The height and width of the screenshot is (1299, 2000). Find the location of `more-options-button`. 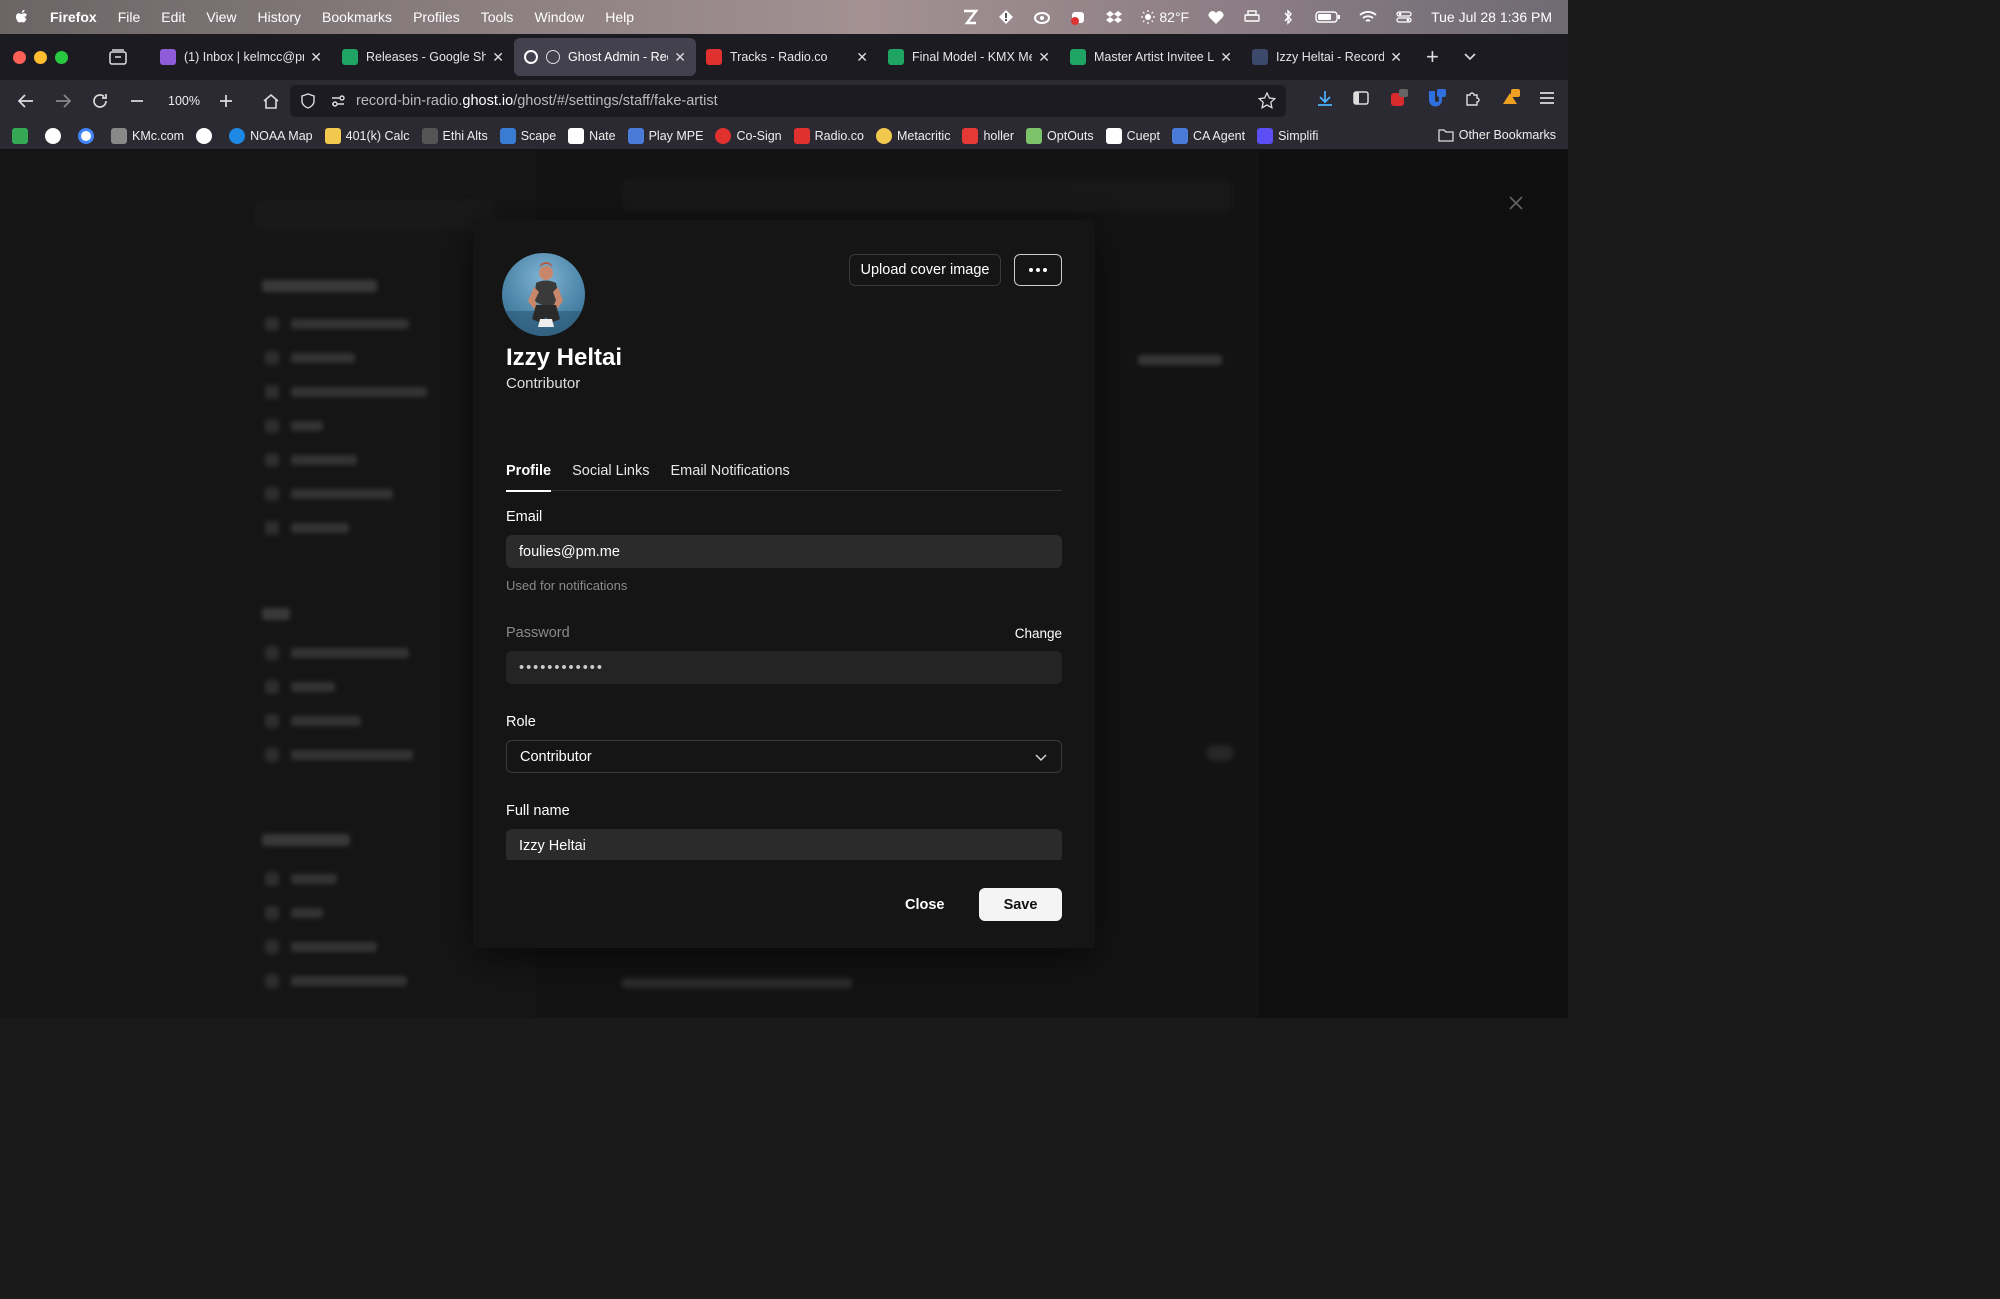

more-options-button is located at coordinates (1038, 270).